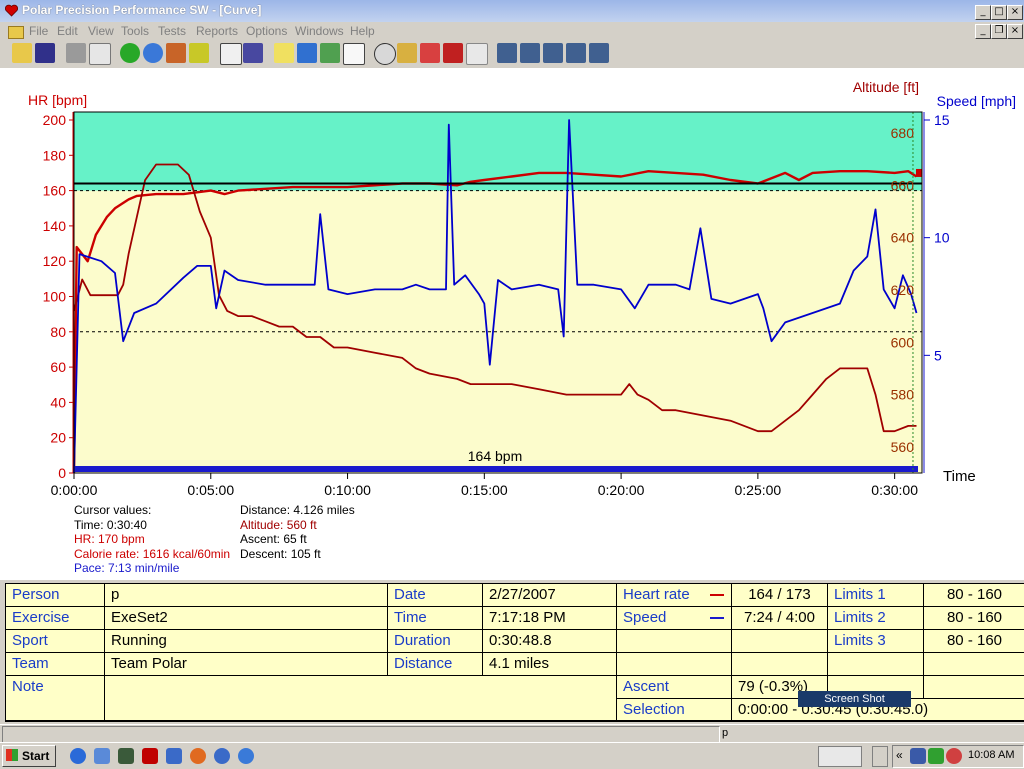  What do you see at coordinates (780, 595) in the screenshot?
I see `heart-rate-value: 164 / 173` at bounding box center [780, 595].